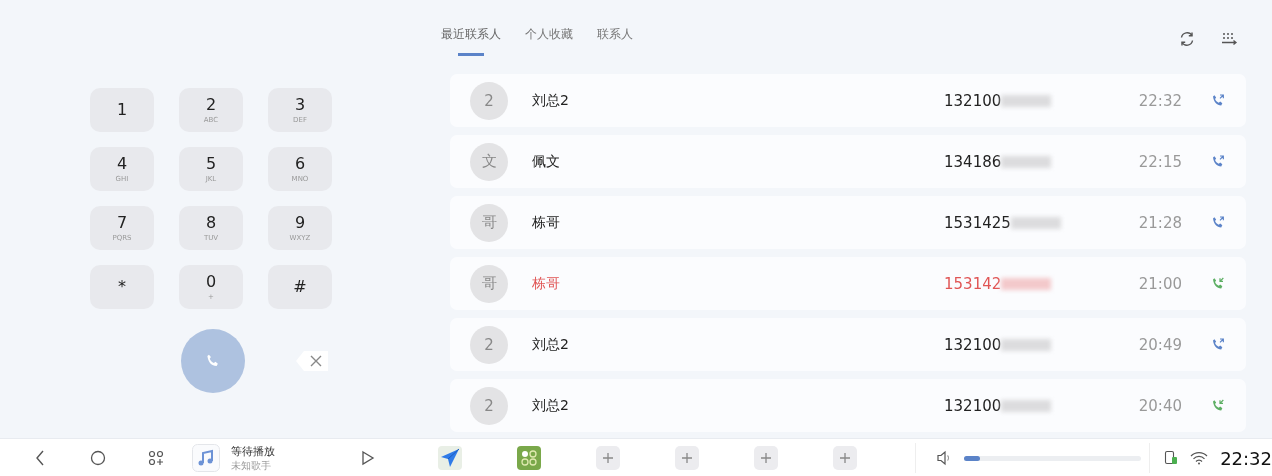  Describe the element at coordinates (615, 41) in the screenshot. I see `tab: 联系人` at that location.